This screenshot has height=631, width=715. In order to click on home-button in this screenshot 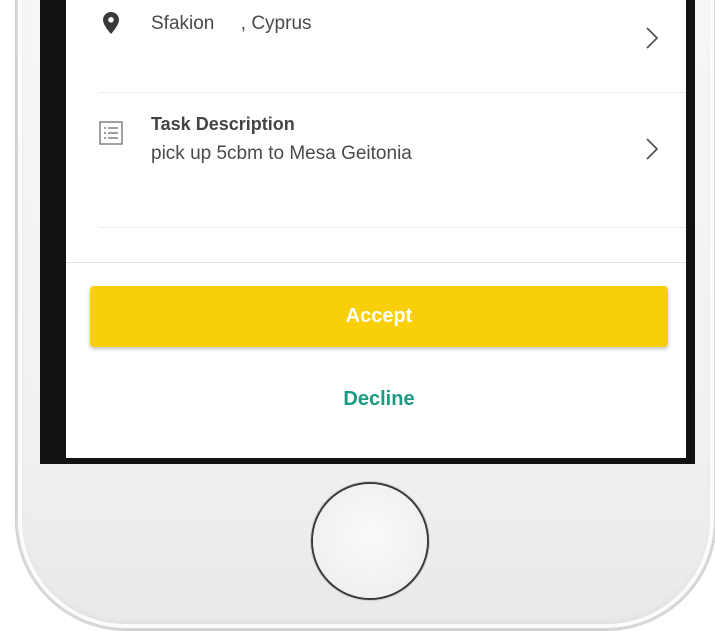, I will do `click(370, 541)`.